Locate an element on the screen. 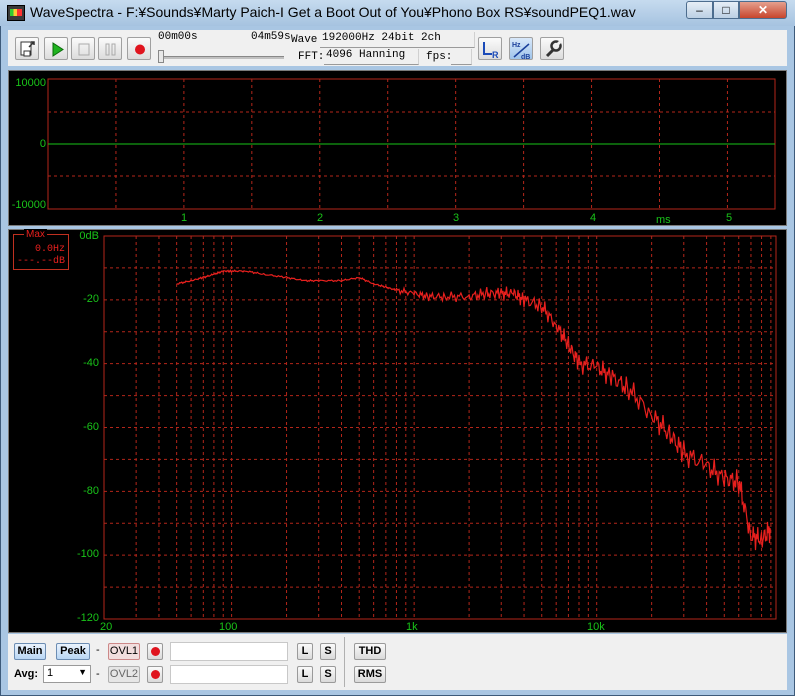 Image resolution: width=795 pixels, height=696 pixels. time-start: 00m00s is located at coordinates (178, 37).